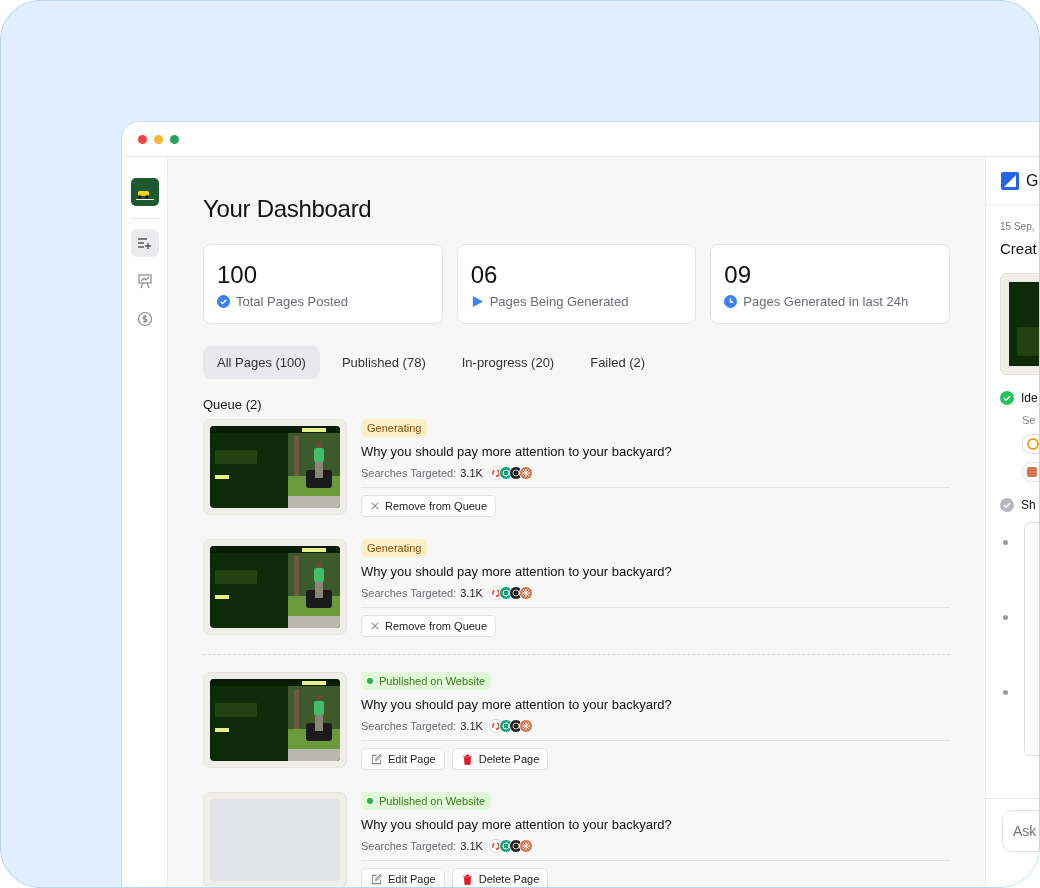 The height and width of the screenshot is (888, 1040). I want to click on close-dot, so click(142, 139).